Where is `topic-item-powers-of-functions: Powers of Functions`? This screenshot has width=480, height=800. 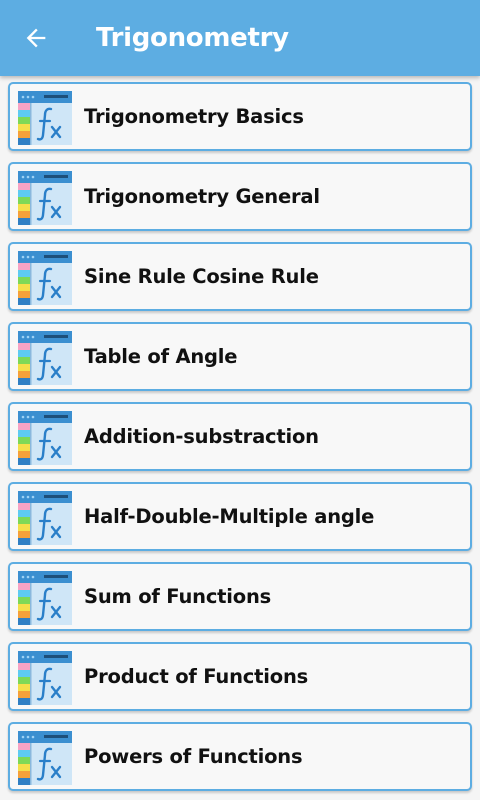 topic-item-powers-of-functions: Powers of Functions is located at coordinates (240, 756).